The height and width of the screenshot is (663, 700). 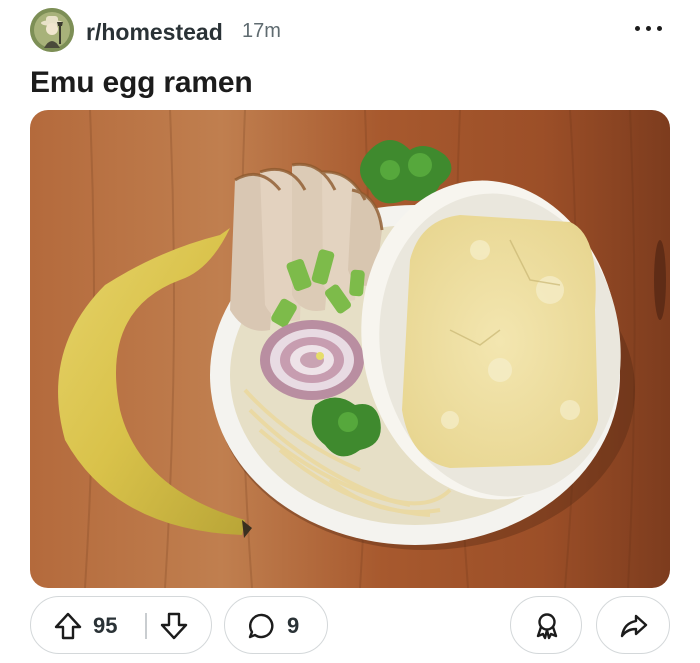 I want to click on share-arrow-icon, so click(x=634, y=626).